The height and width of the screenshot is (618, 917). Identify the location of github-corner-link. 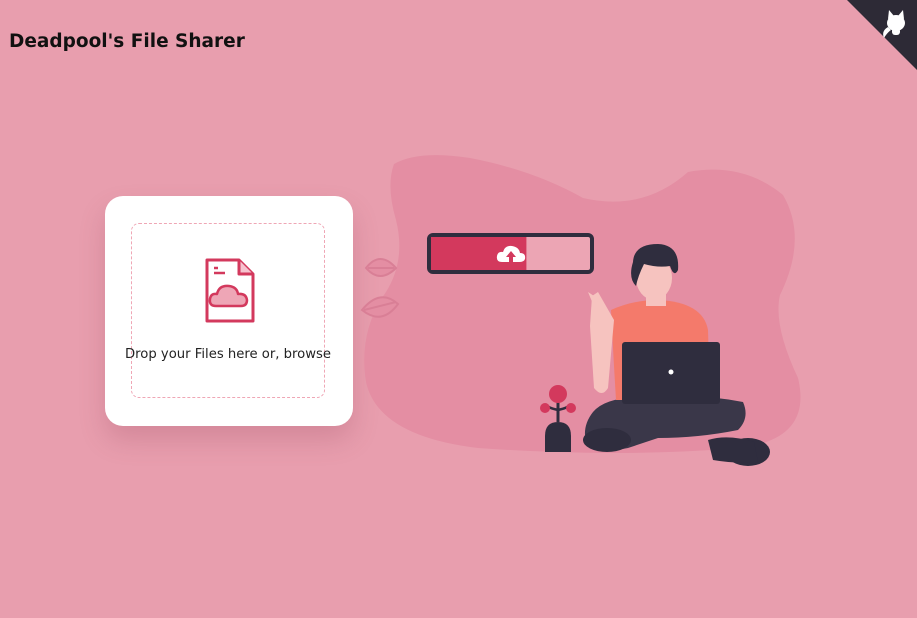
(882, 35).